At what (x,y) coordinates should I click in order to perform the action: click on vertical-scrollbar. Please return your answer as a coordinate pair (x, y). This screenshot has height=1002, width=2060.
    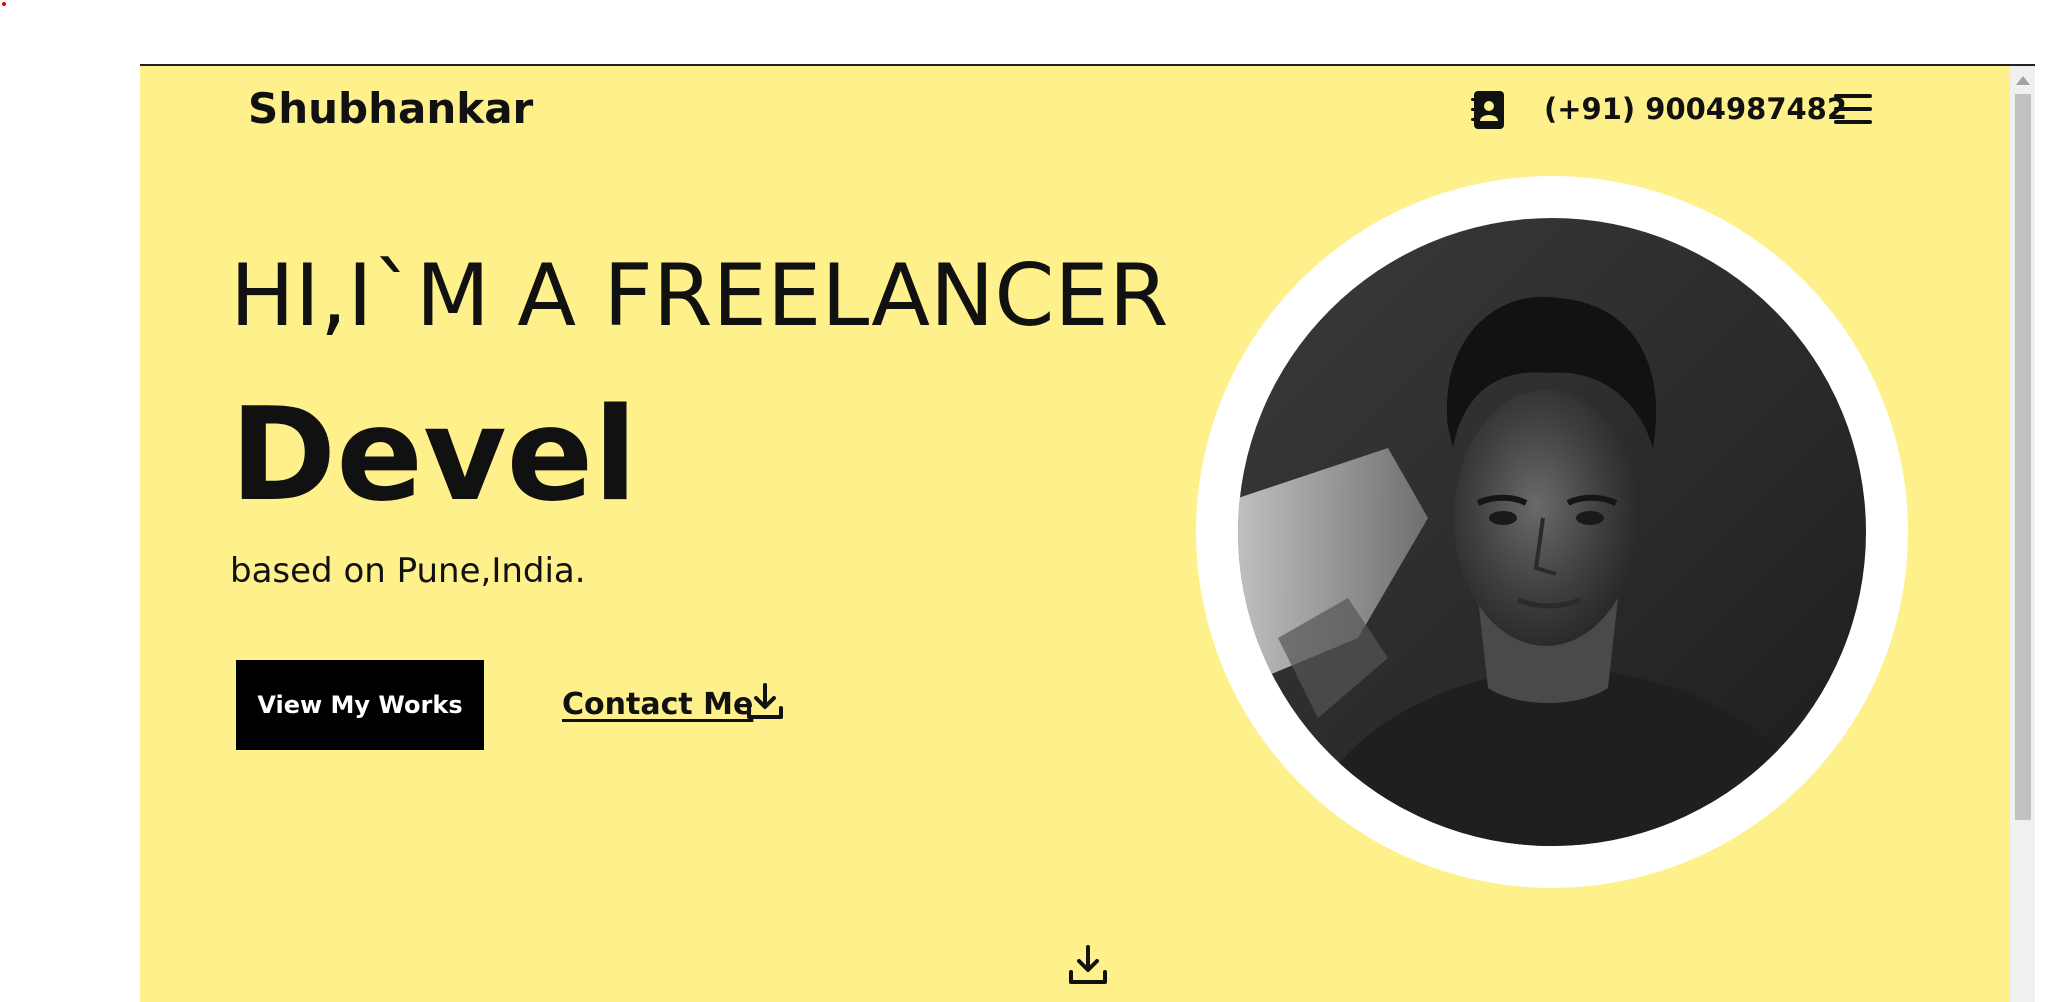
    Looking at the image, I should click on (2022, 534).